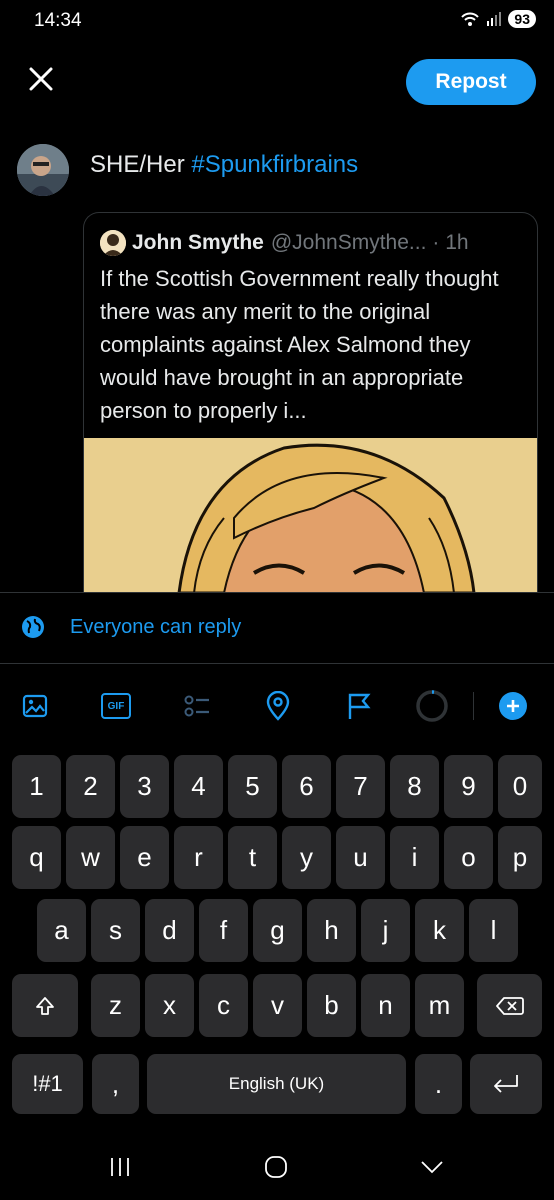 The width and height of the screenshot is (554, 1200). Describe the element at coordinates (156, 626) in the screenshot. I see `reply-setting-label: Everyone can reply` at that location.